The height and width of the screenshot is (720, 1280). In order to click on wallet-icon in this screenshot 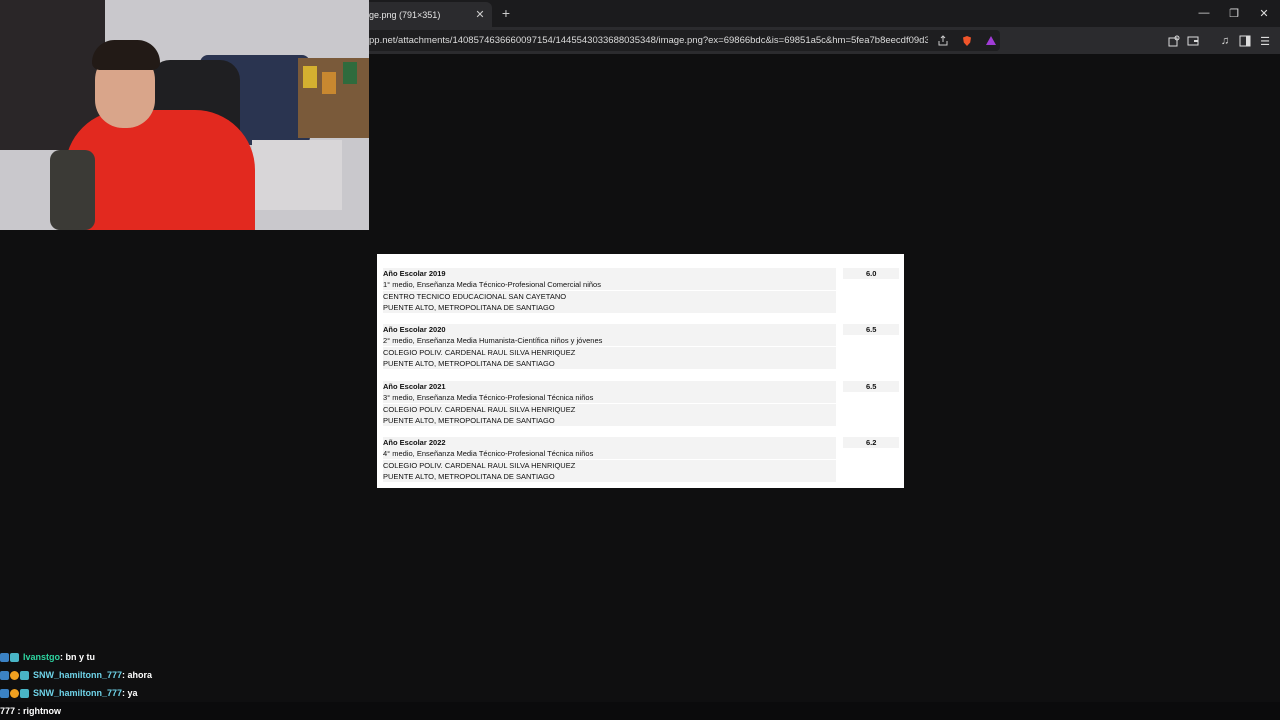, I will do `click(1193, 41)`.